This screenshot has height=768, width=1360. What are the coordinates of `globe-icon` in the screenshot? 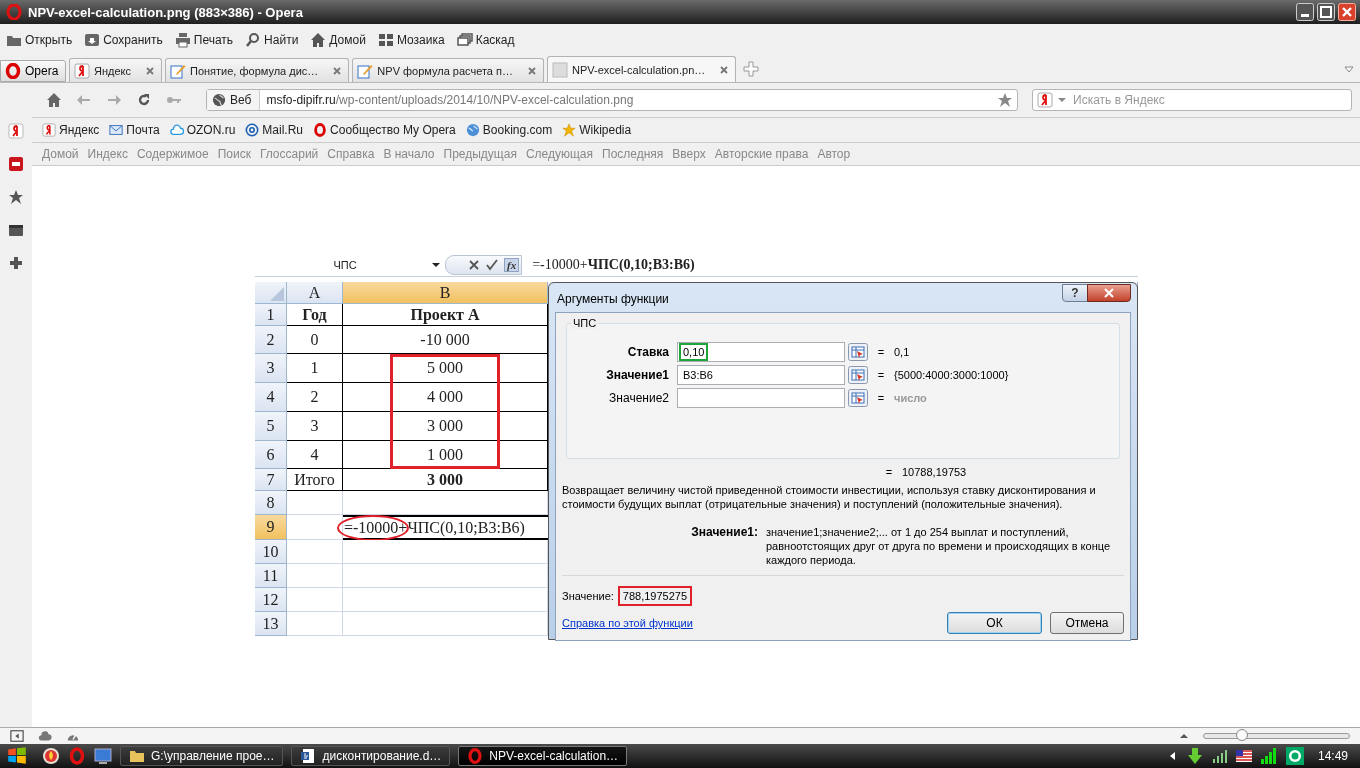 It's located at (472, 130).